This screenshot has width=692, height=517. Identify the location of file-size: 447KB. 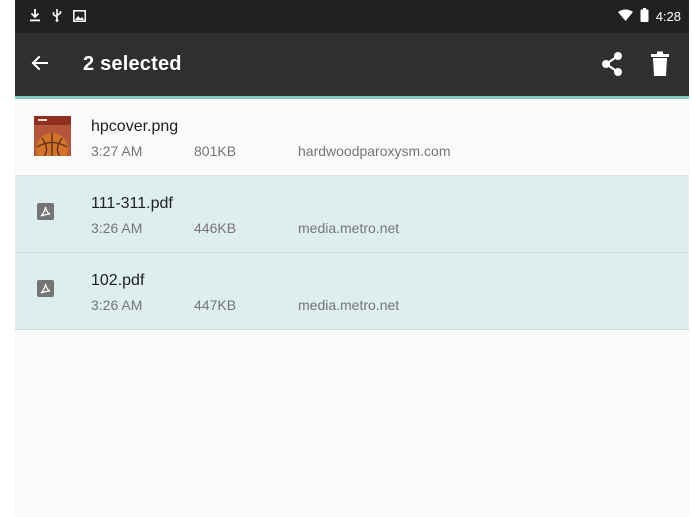
(215, 305).